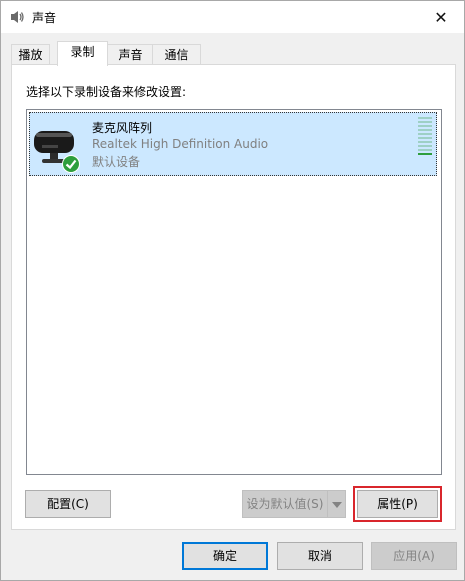  I want to click on apply-button: 应用(A), so click(414, 556).